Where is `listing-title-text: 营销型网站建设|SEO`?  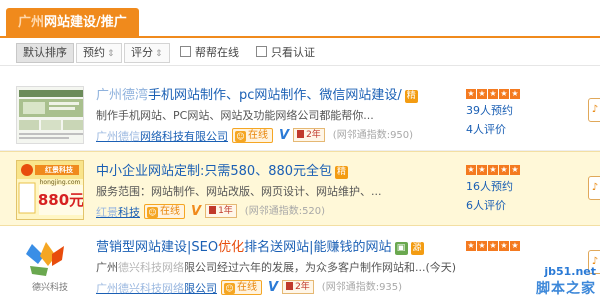 listing-title-text: 营销型网站建设|SEO is located at coordinates (157, 247).